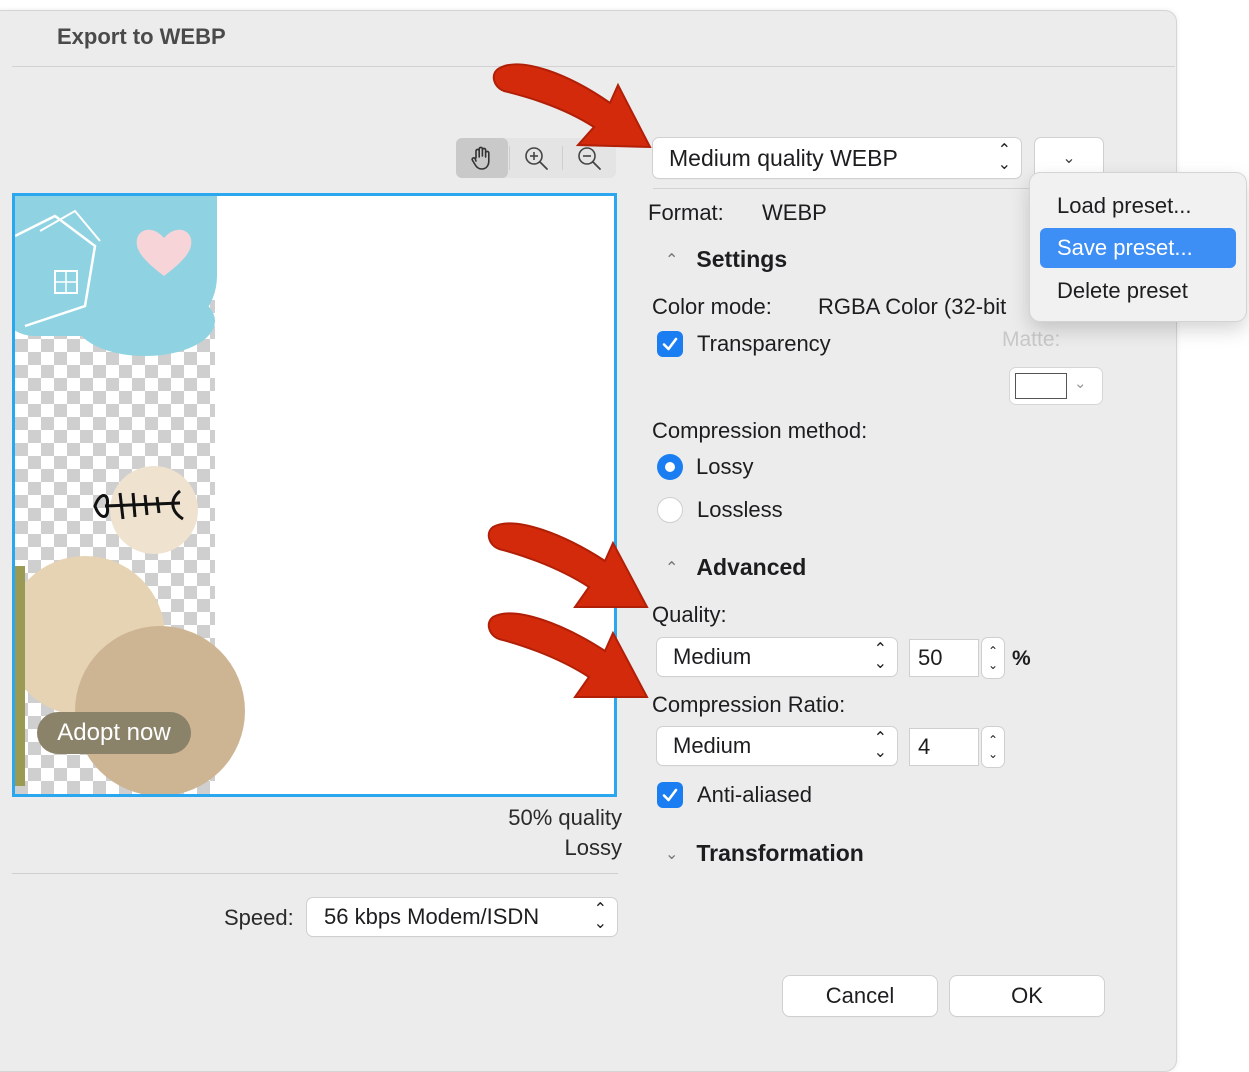 This screenshot has height=1072, width=1249. What do you see at coordinates (114, 733) in the screenshot?
I see `adopt-now-button: Adopt now` at bounding box center [114, 733].